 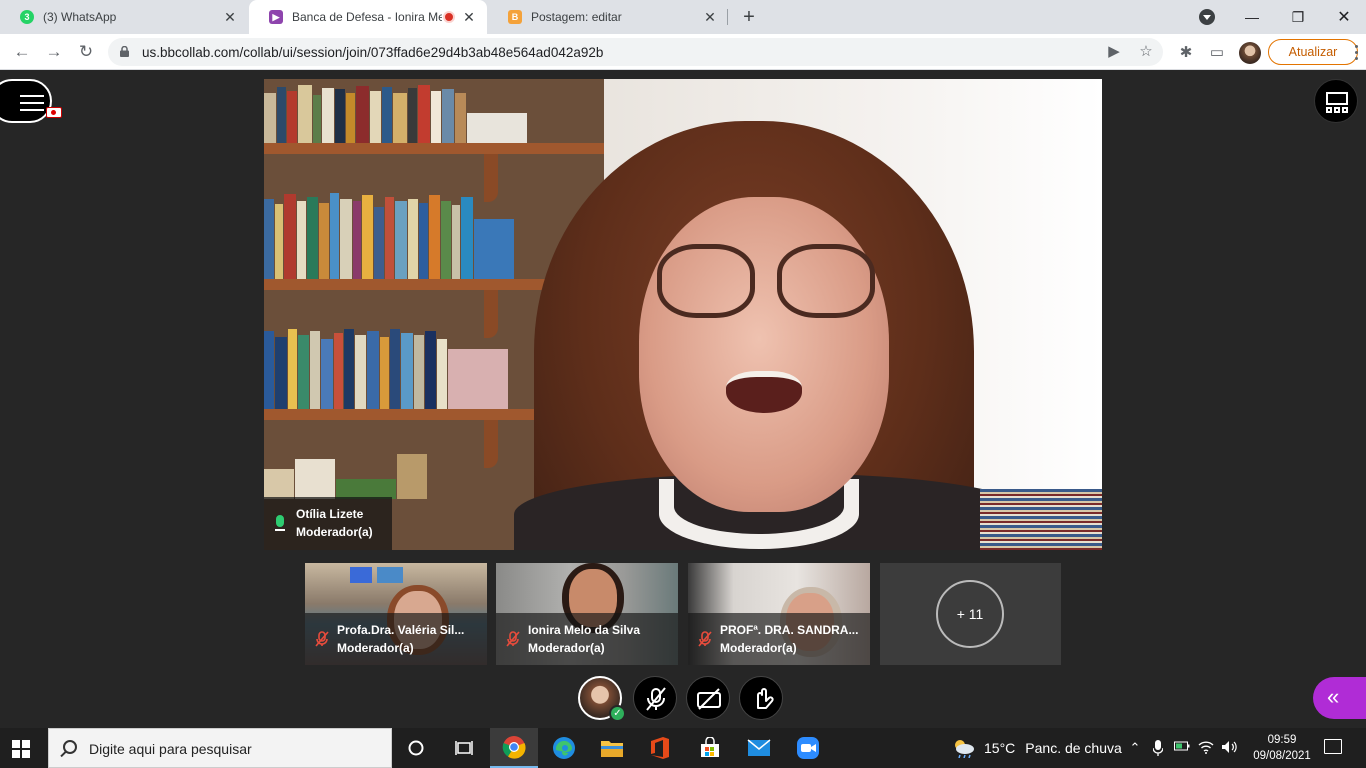 I want to click on lock-icon, so click(x=124, y=51).